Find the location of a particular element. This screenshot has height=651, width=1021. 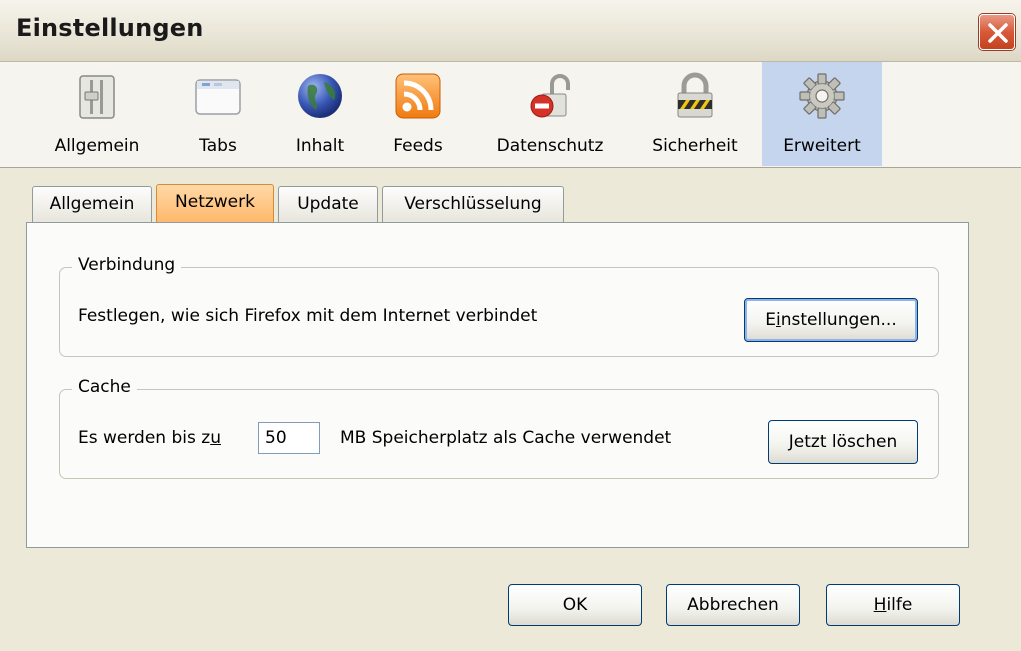

toolbar-item-datenschutz: Datenschutz is located at coordinates (550, 114).